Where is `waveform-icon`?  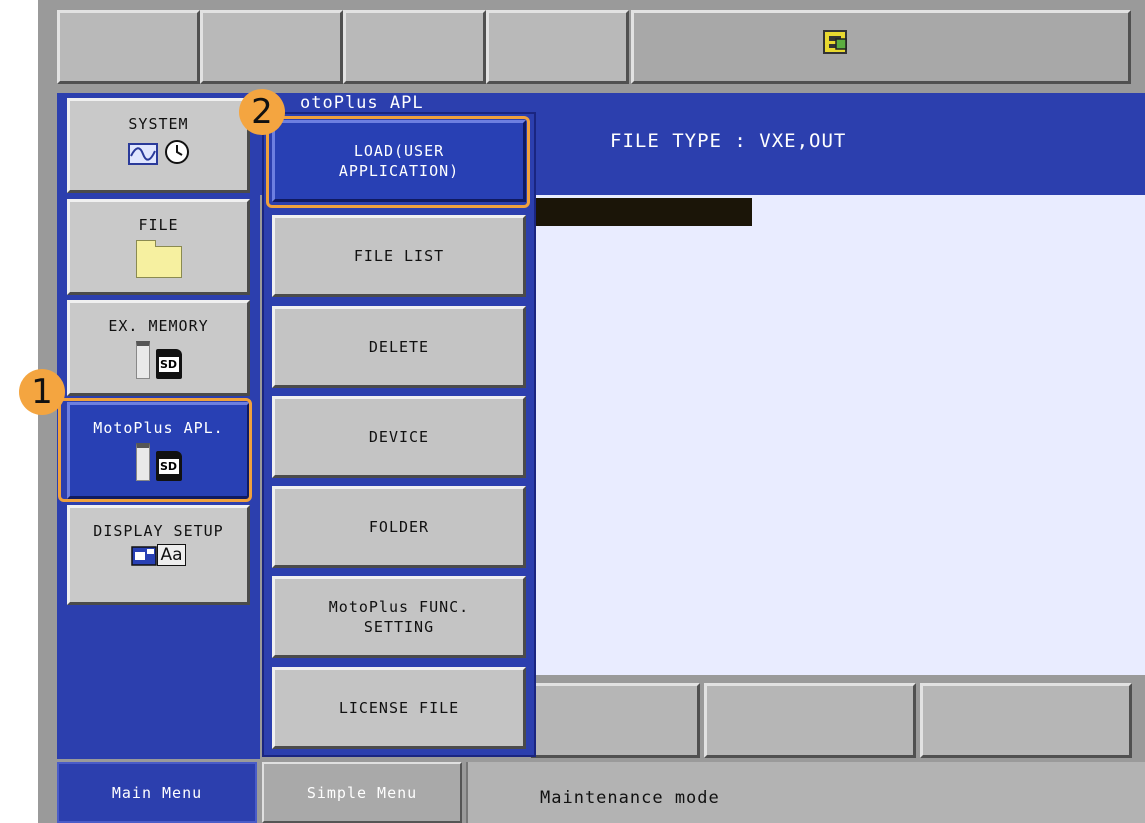 waveform-icon is located at coordinates (142, 154).